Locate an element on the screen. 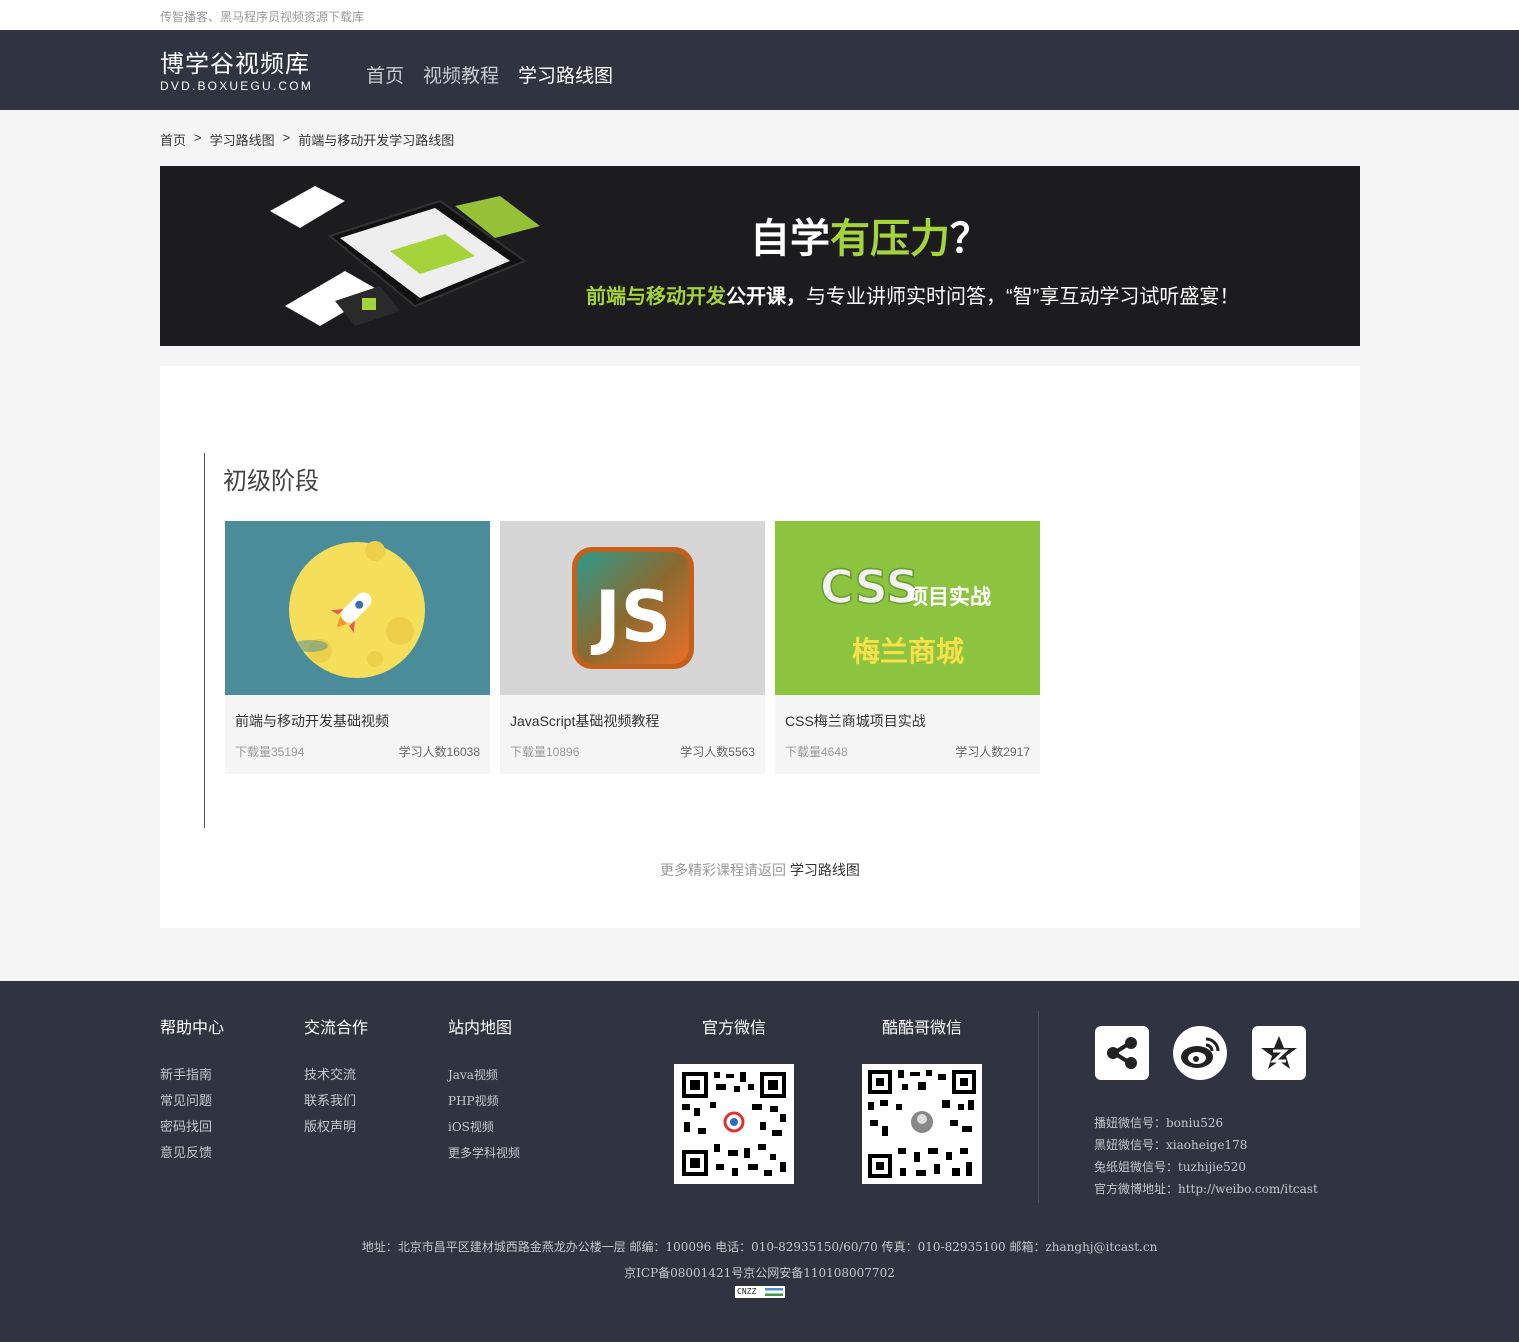 The height and width of the screenshot is (1342, 1519). official-wechat-title: 官方微信 is located at coordinates (733, 1028).